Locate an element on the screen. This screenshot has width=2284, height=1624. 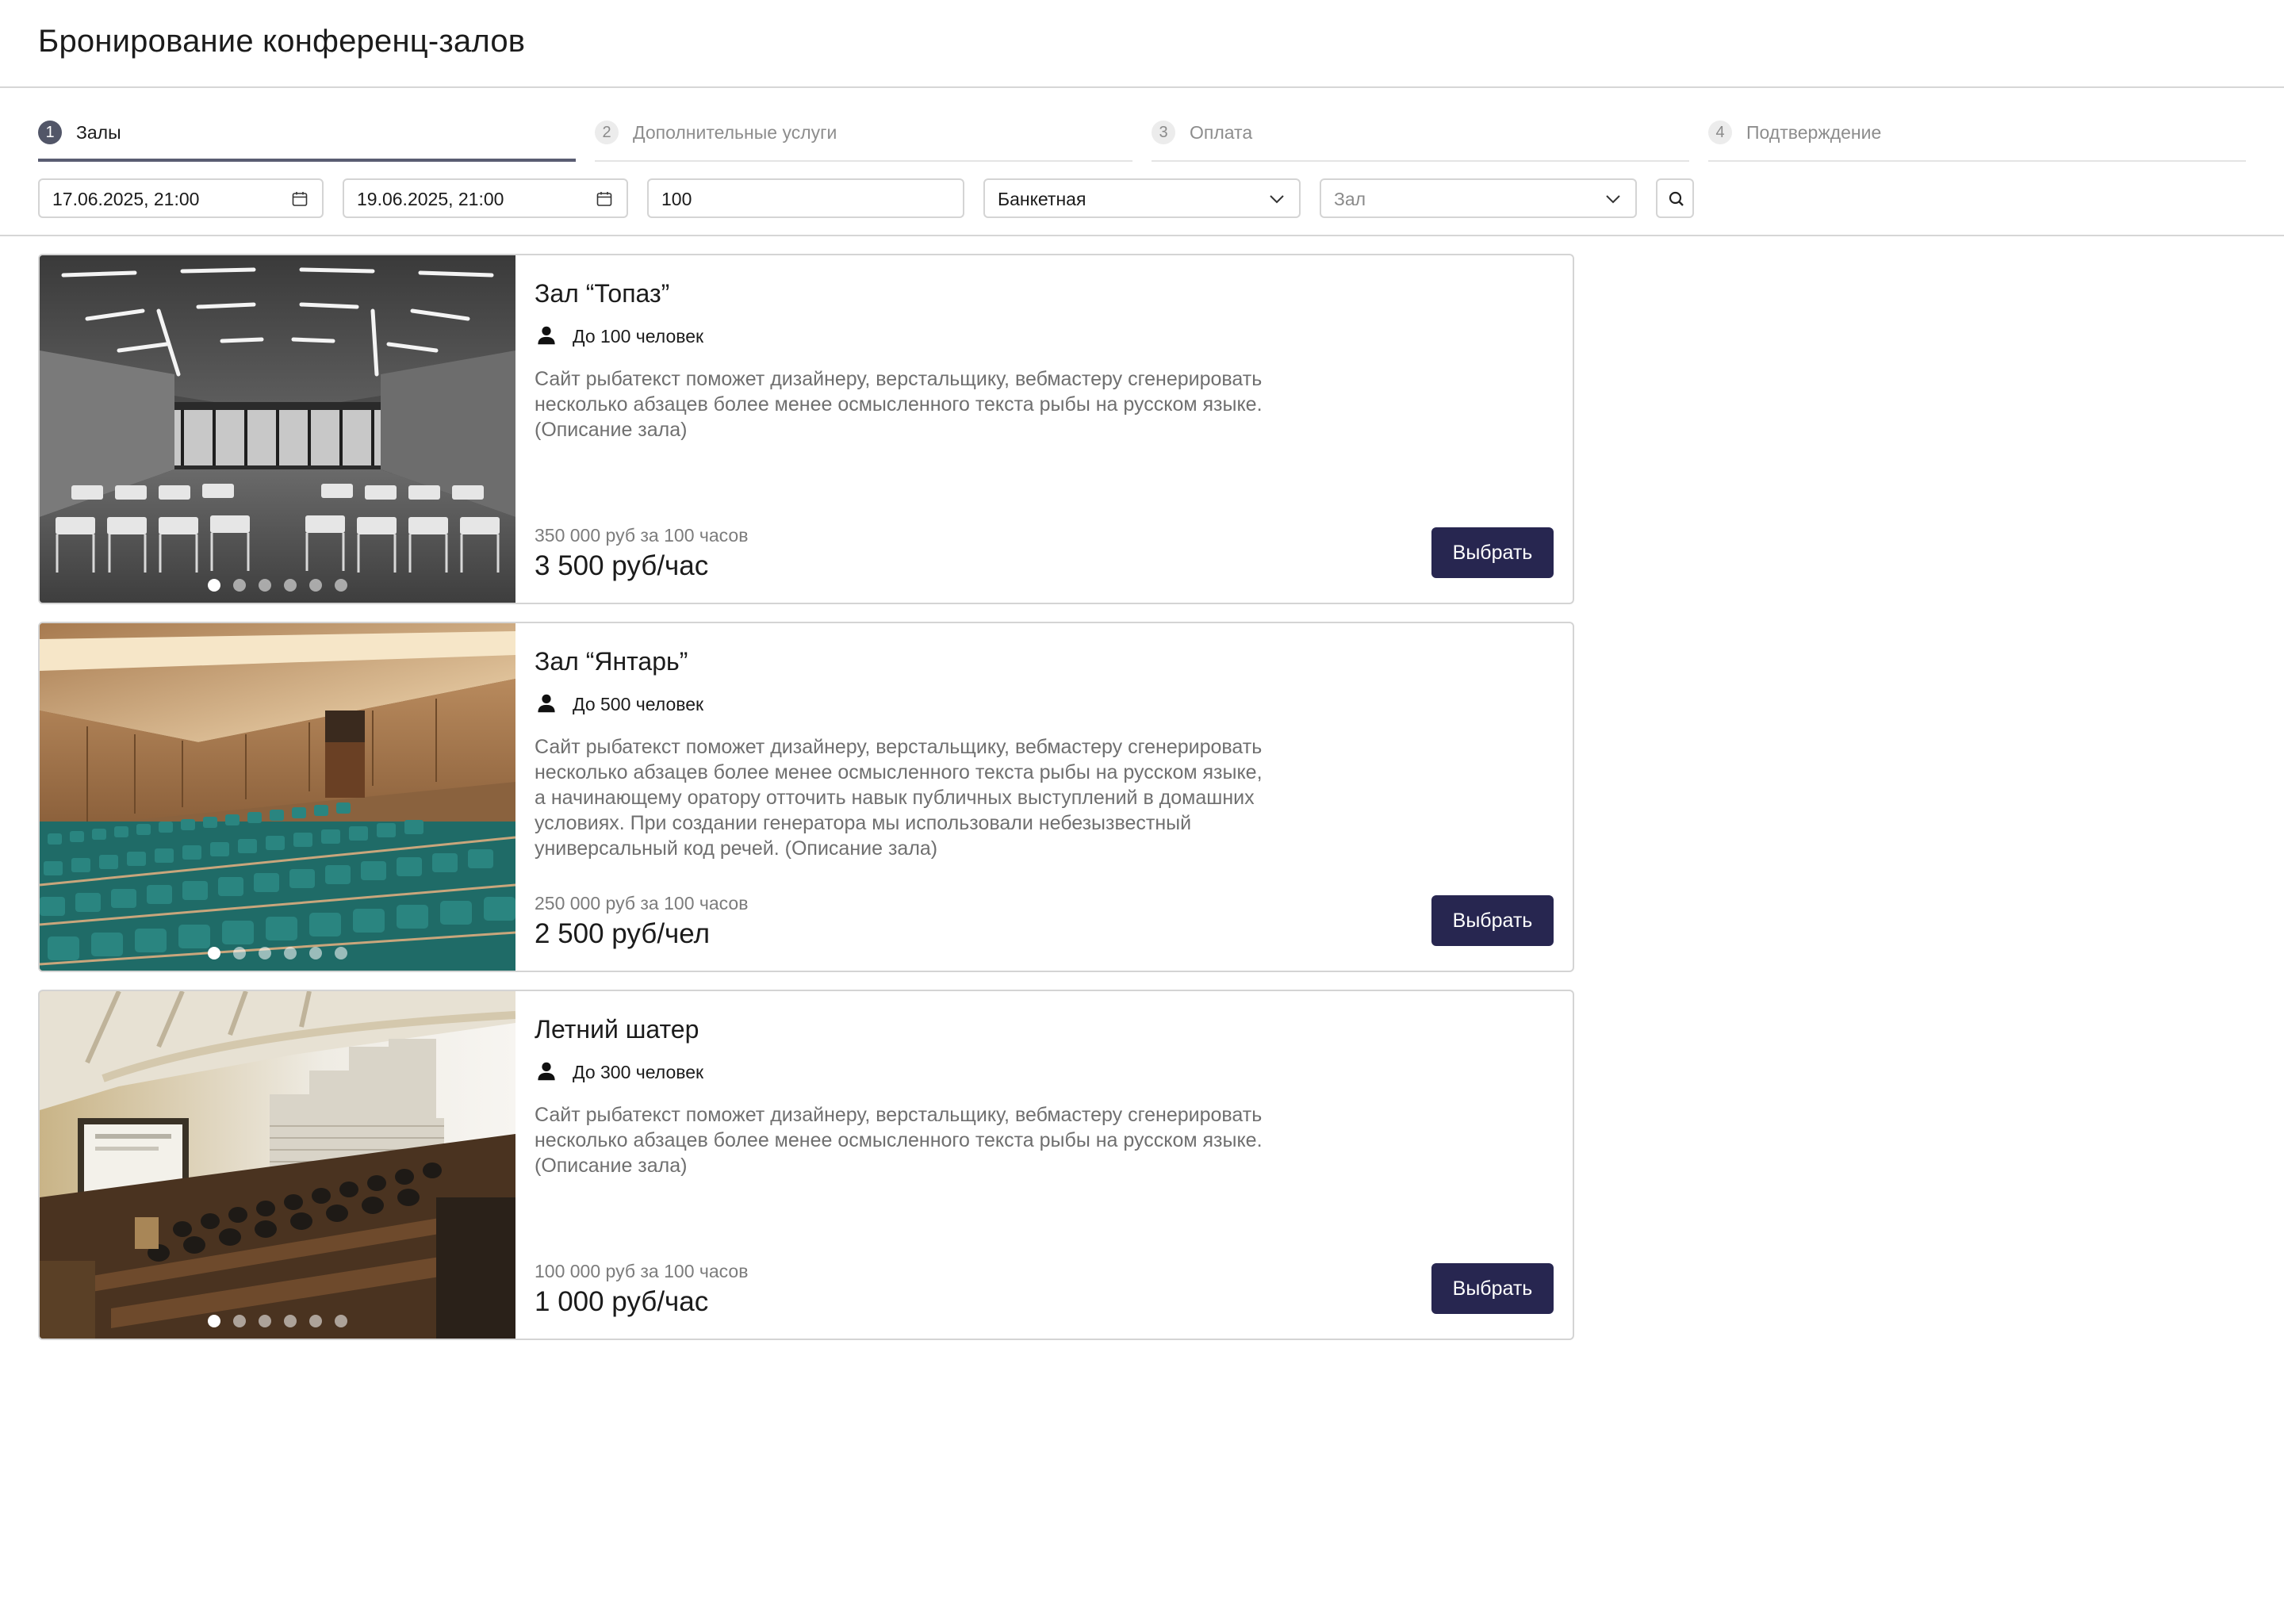
date-to-value: 19.06.2025, 21:00 is located at coordinates (430, 199).